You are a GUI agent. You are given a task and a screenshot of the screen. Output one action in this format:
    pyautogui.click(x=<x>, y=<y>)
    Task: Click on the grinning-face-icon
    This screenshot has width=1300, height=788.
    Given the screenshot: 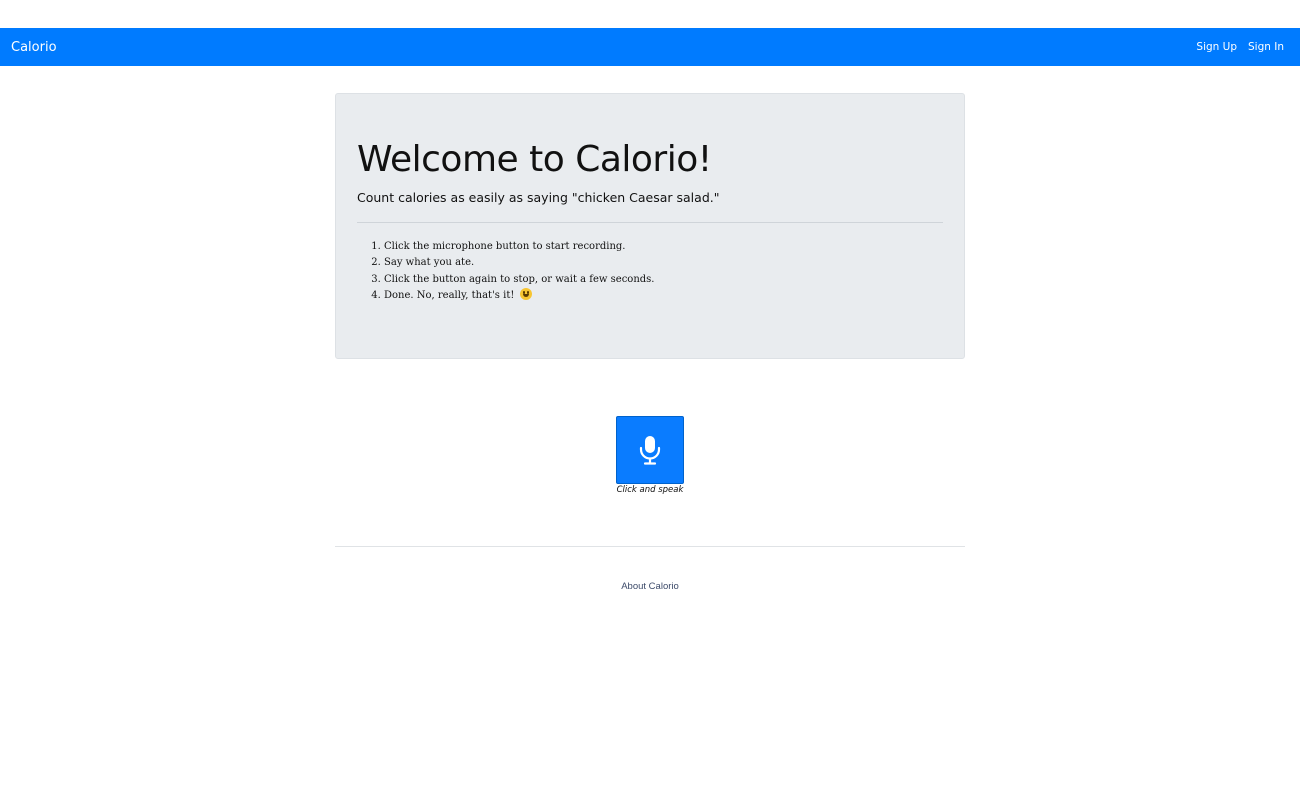 What is the action you would take?
    pyautogui.click(x=525, y=293)
    